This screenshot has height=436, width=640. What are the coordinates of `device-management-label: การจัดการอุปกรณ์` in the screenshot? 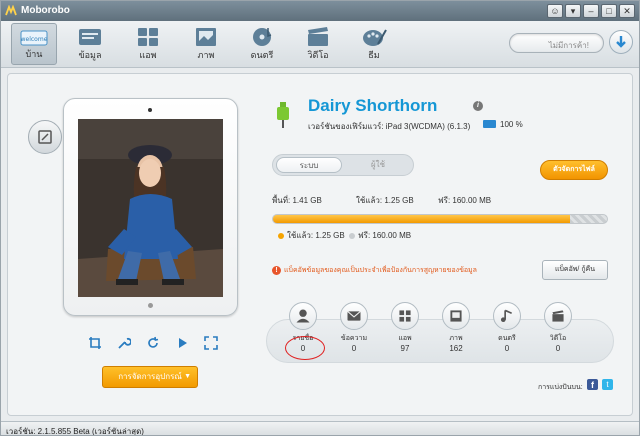 It's located at (150, 376).